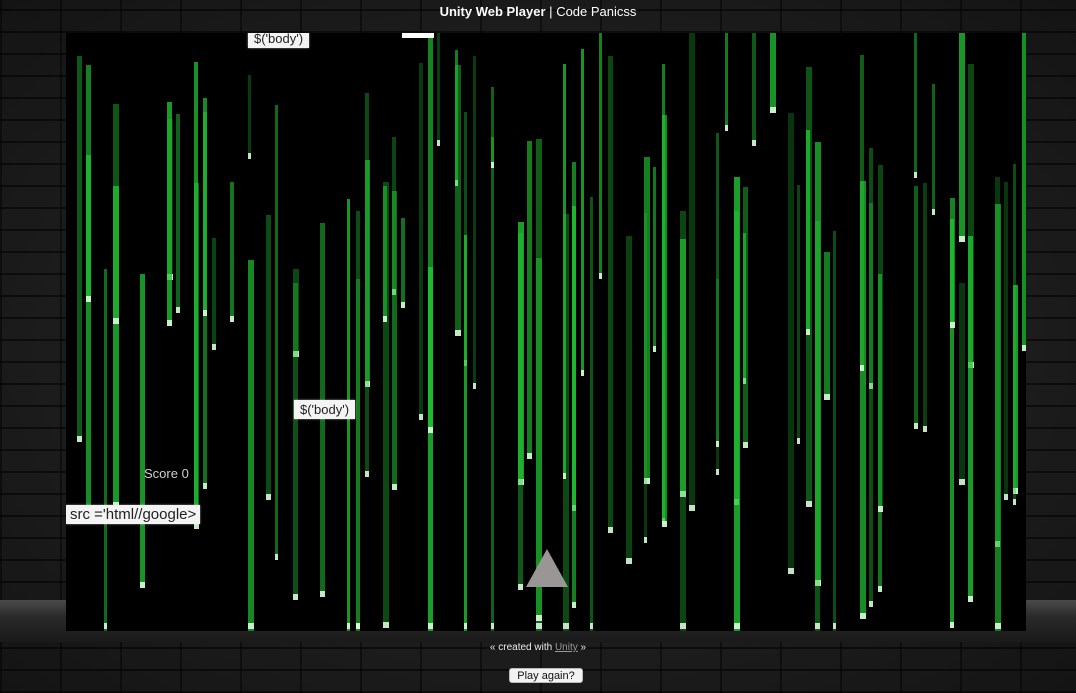  What do you see at coordinates (521, 647) in the screenshot?
I see `footer-prefix: « created with` at bounding box center [521, 647].